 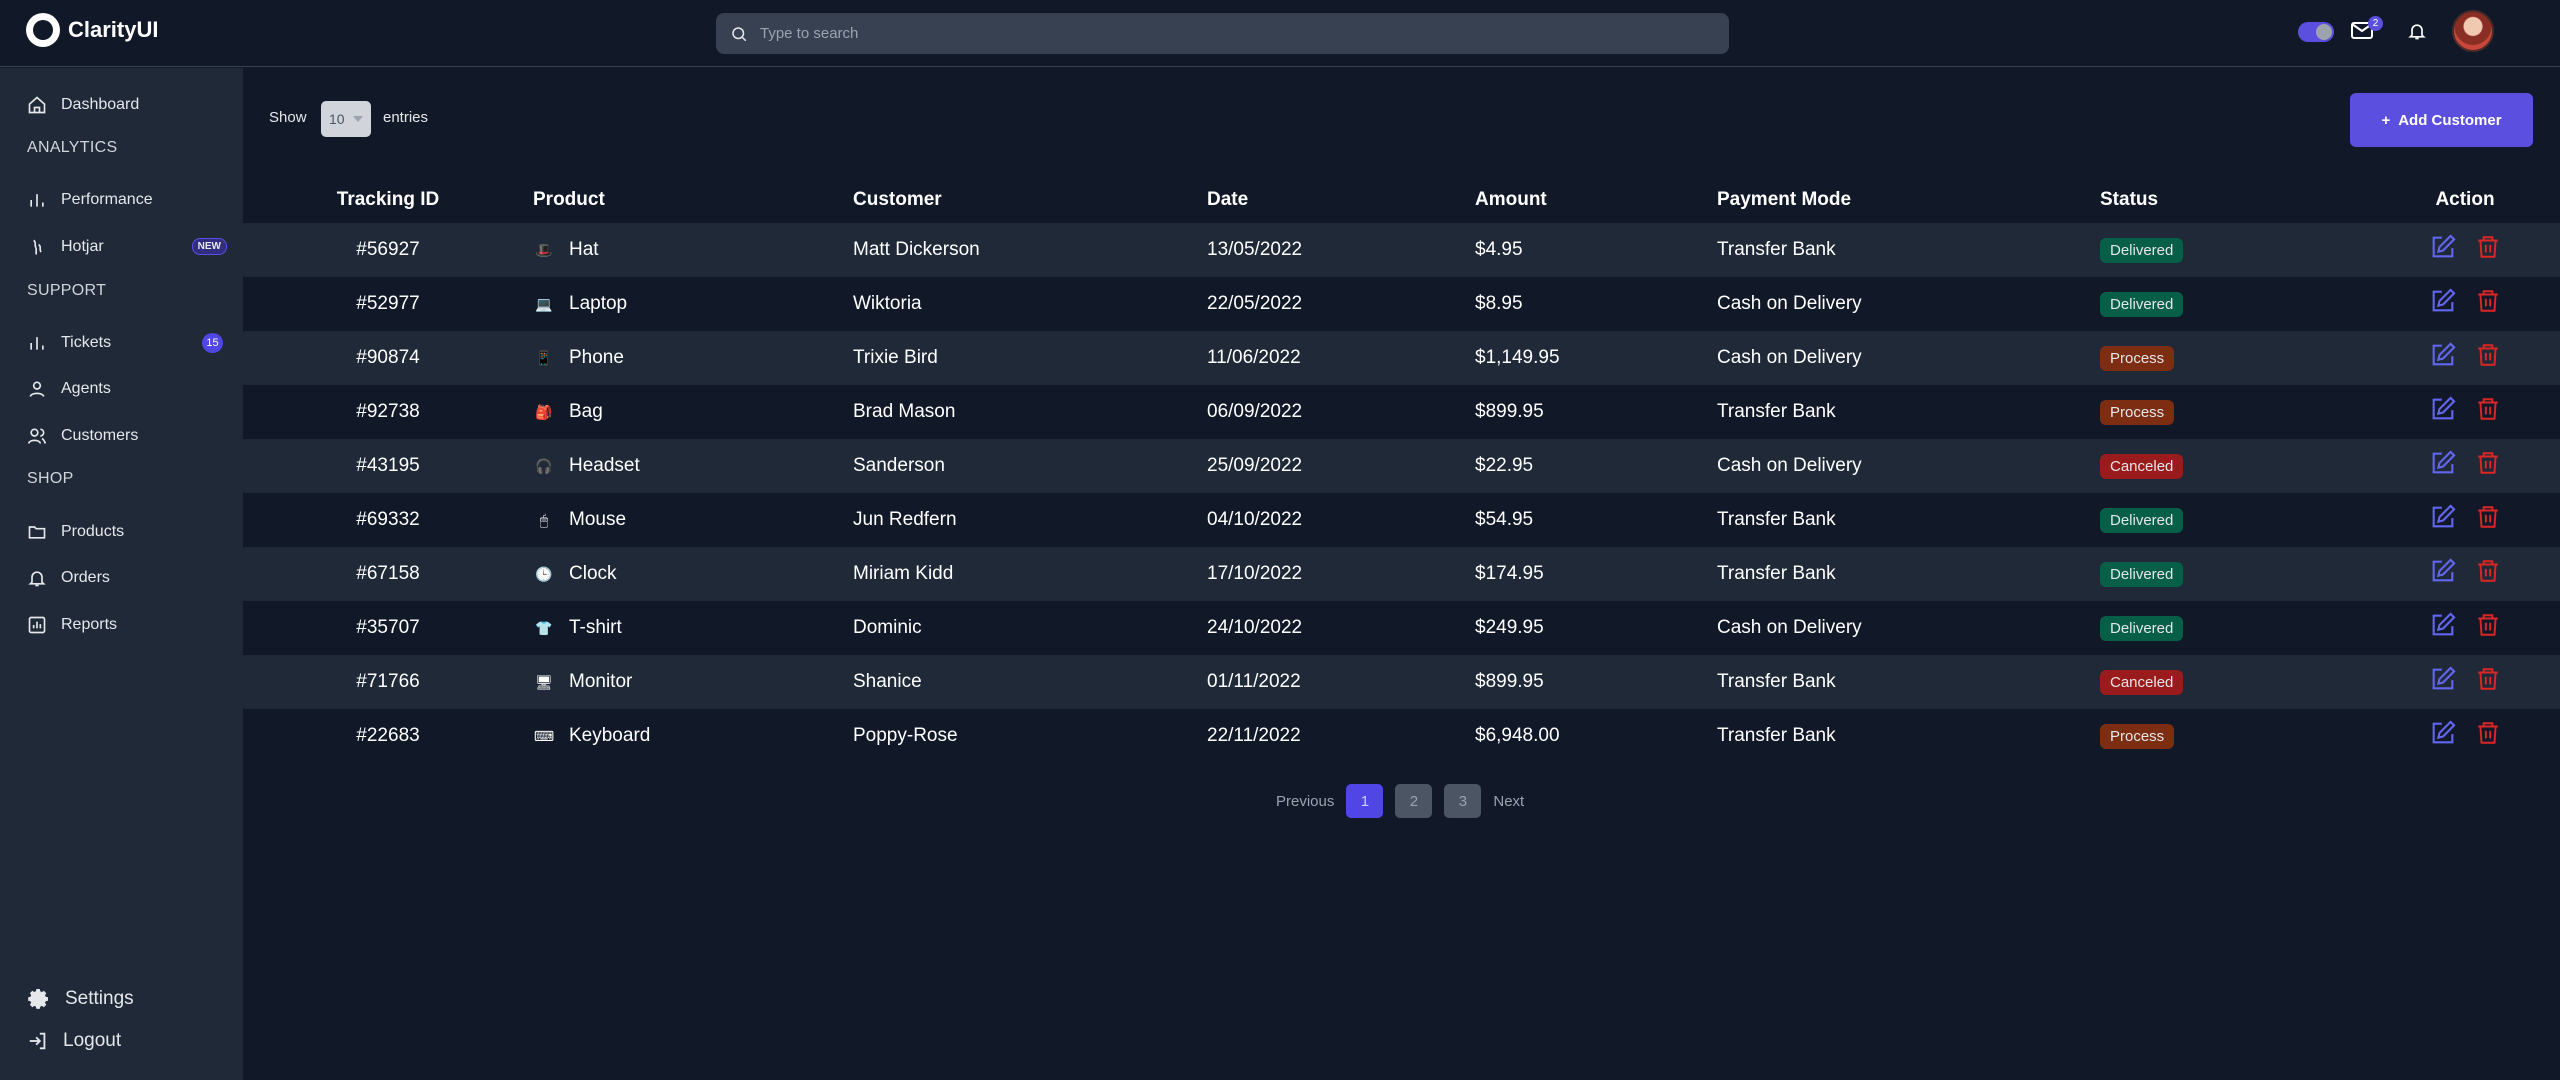 I want to click on add-customer-label: Add Customer, so click(x=2450, y=120).